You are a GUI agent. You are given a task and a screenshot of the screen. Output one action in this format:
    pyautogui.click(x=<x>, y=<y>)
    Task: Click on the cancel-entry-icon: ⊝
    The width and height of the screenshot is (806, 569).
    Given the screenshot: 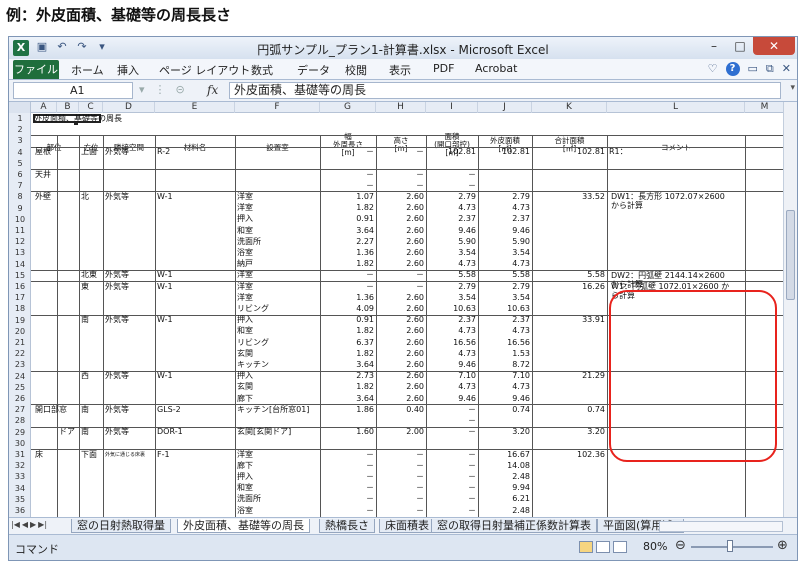 What is the action you would take?
    pyautogui.click(x=180, y=89)
    